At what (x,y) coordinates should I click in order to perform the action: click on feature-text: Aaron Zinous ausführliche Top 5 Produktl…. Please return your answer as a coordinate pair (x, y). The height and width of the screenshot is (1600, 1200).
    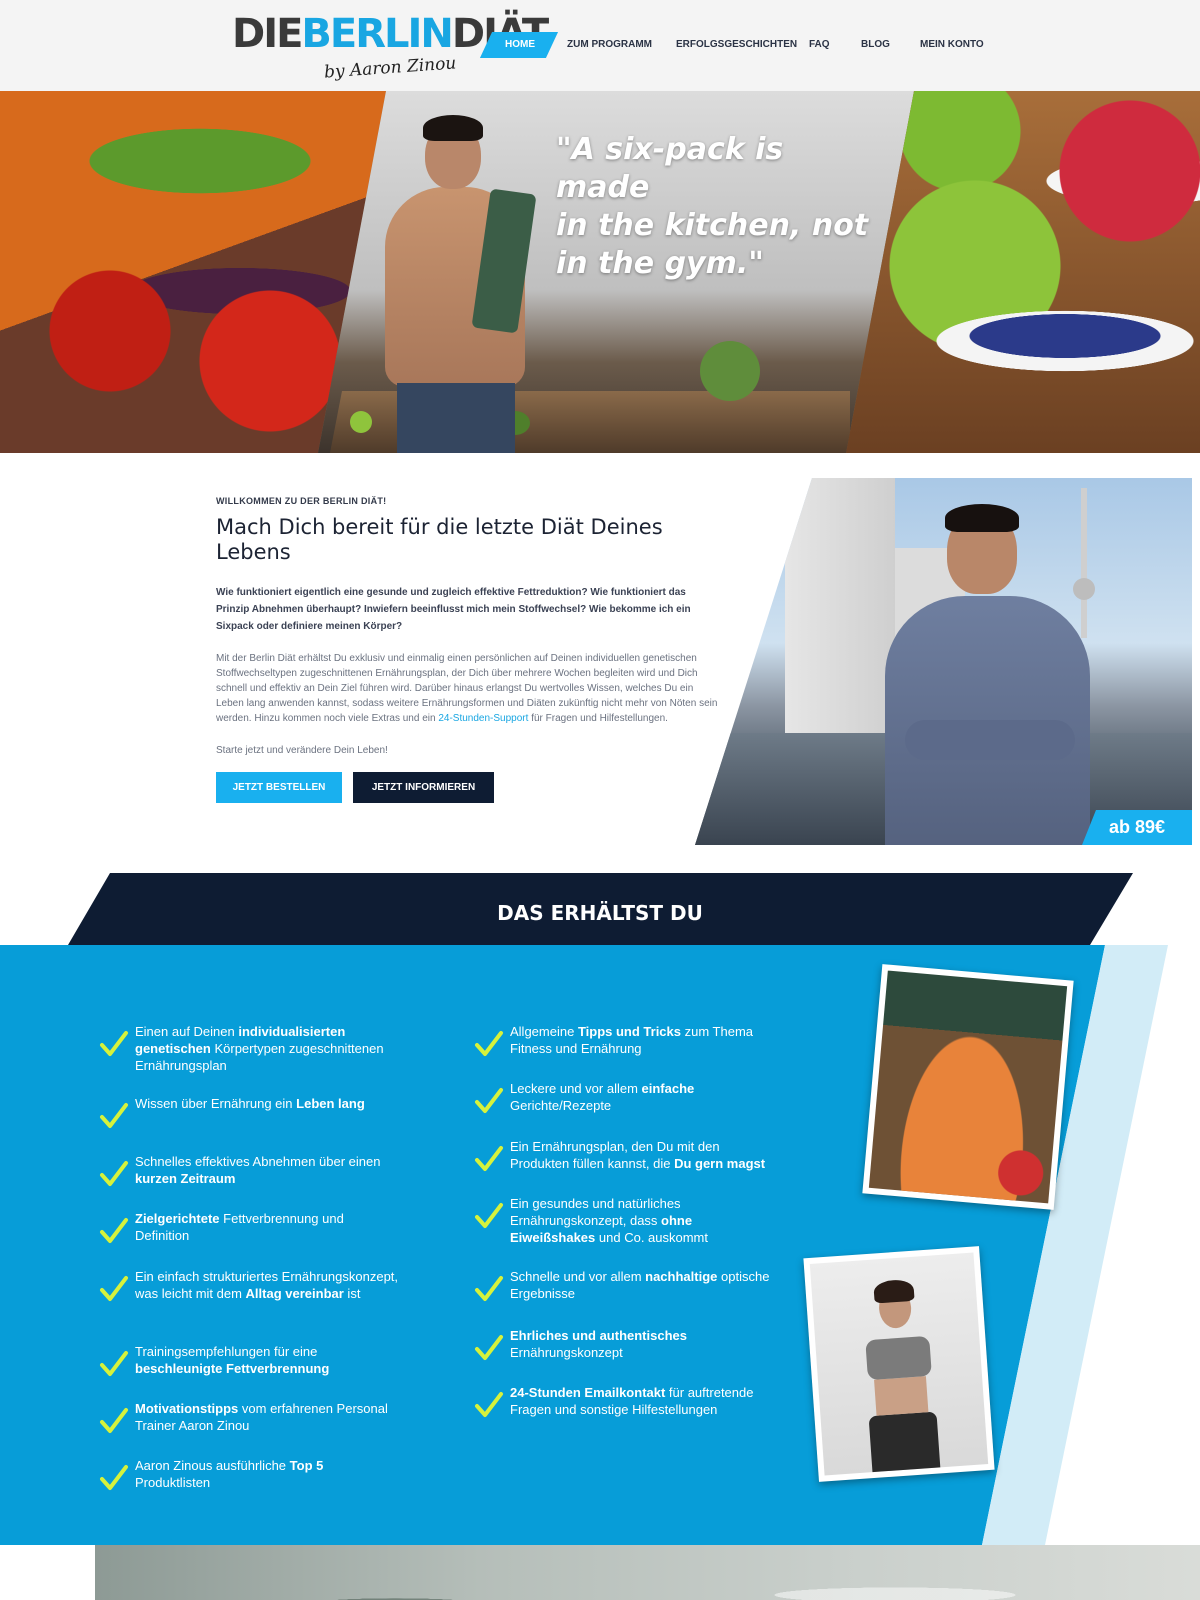
    Looking at the image, I should click on (229, 1474).